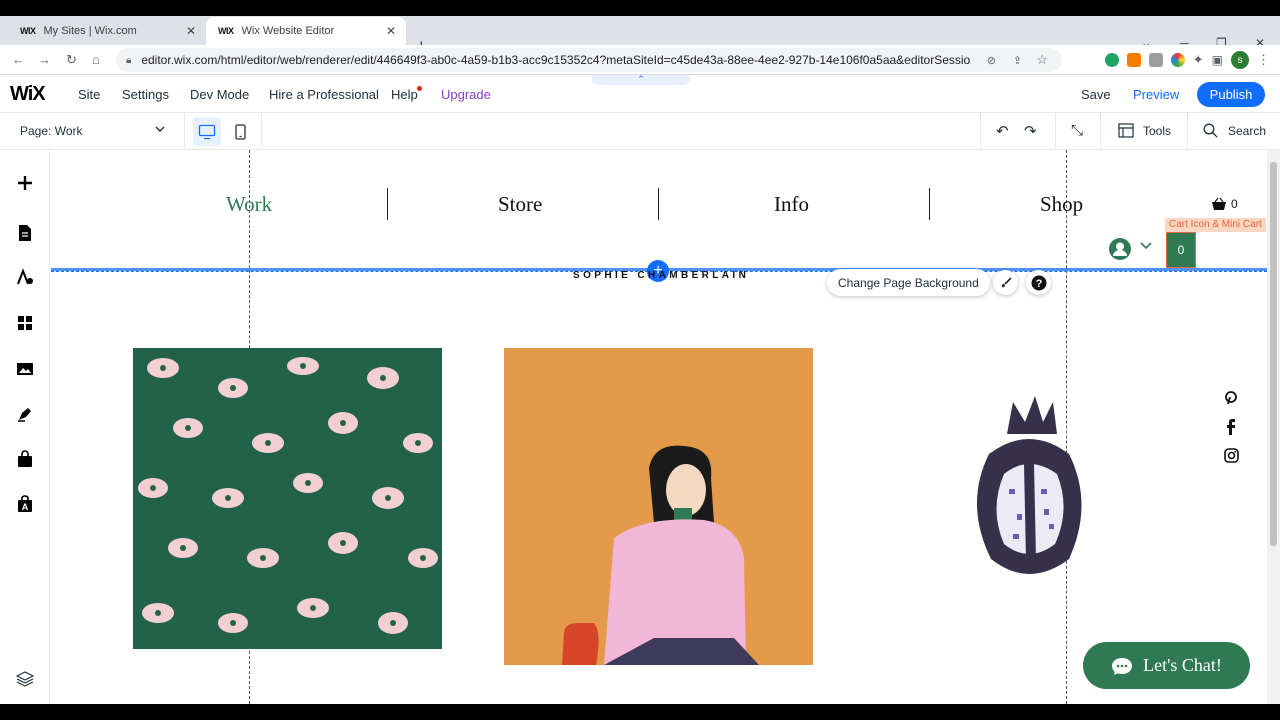 This screenshot has width=1280, height=720. What do you see at coordinates (1122, 666) in the screenshot?
I see `chat-bubble-icon` at bounding box center [1122, 666].